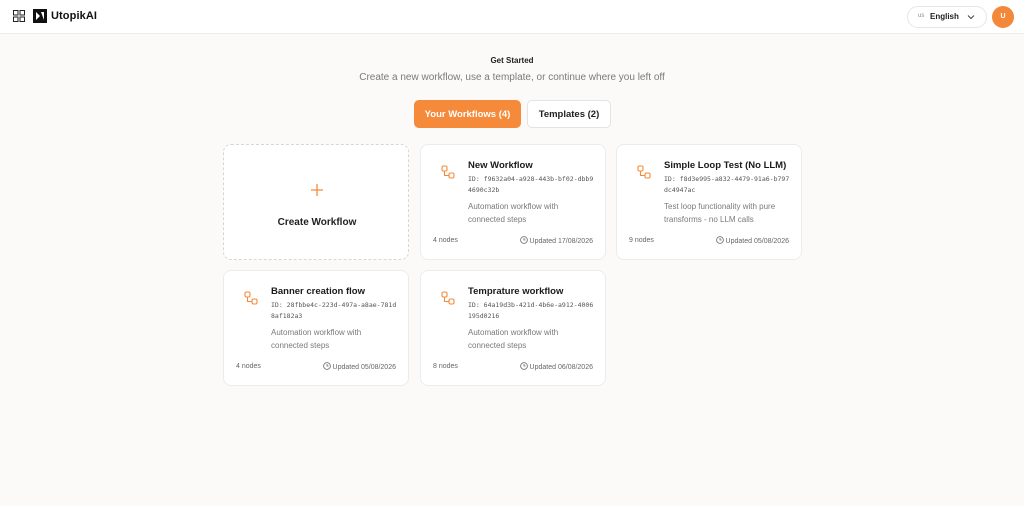 The image size is (1024, 506). I want to click on workflow-id: ID: 28fbbe4c-223d-497a-a8ae-781d8af182a3, so click(334, 310).